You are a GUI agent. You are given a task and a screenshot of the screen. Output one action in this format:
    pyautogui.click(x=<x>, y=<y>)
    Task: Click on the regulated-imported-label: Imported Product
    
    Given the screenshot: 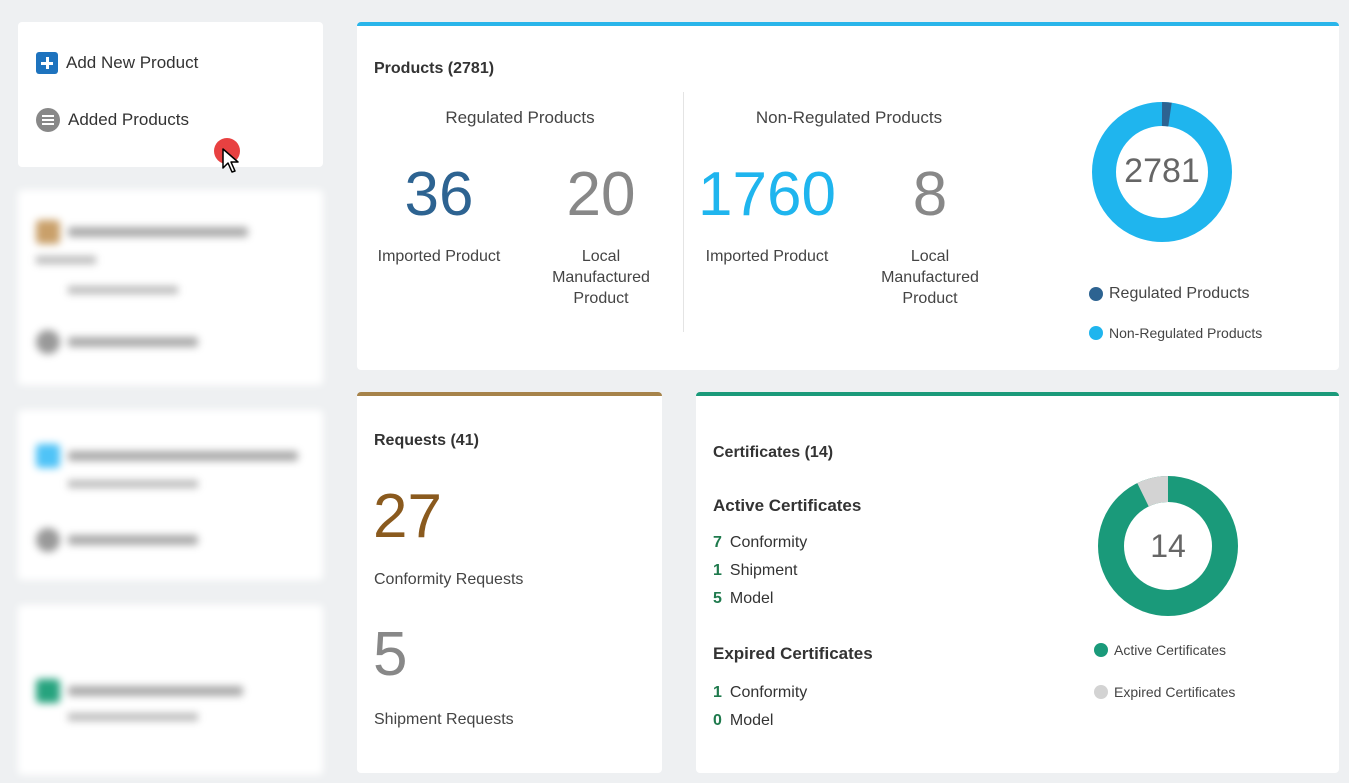 What is the action you would take?
    pyautogui.click(x=439, y=256)
    